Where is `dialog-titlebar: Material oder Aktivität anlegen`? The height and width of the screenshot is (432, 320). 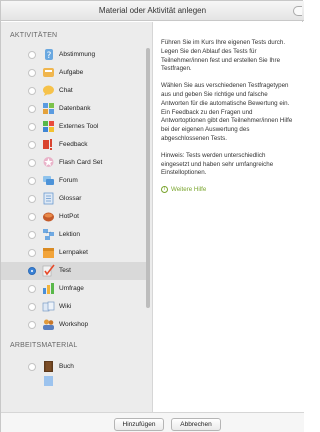 dialog-titlebar: Material oder Aktivität anlegen is located at coordinates (152, 11).